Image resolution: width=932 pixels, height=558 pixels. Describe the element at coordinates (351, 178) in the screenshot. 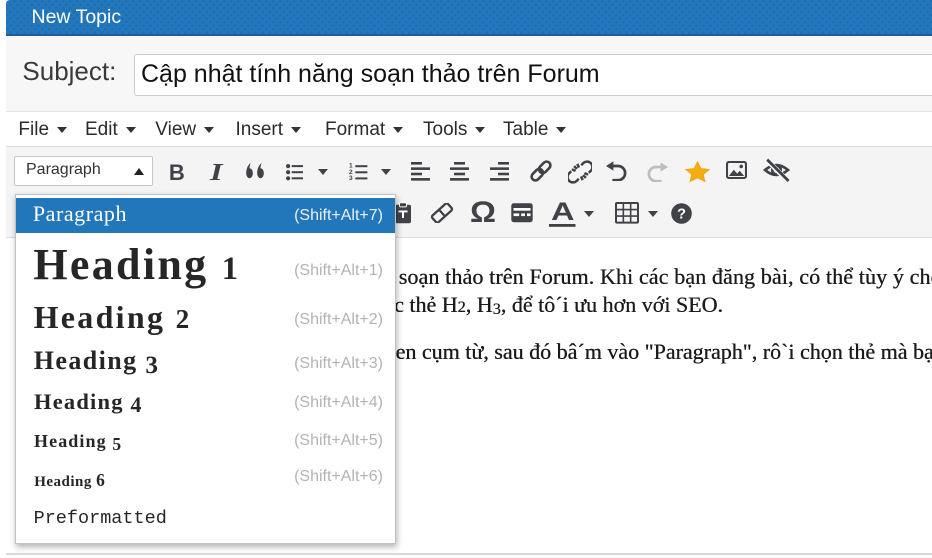

I see `svg-text: 3` at that location.